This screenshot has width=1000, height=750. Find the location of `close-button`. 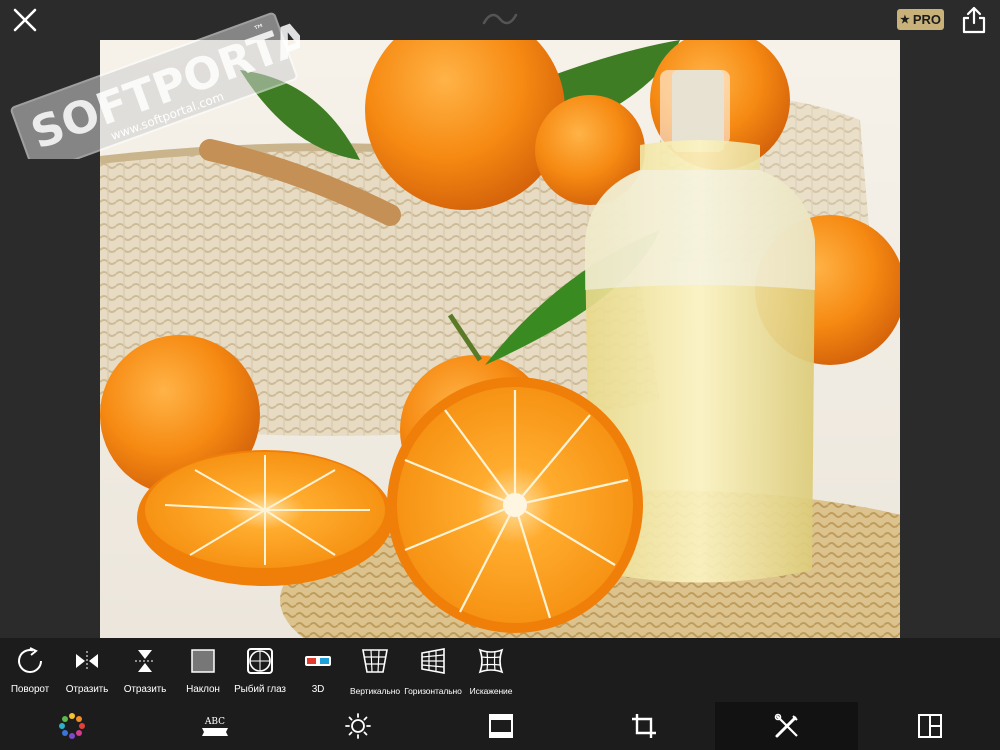

close-button is located at coordinates (25, 20).